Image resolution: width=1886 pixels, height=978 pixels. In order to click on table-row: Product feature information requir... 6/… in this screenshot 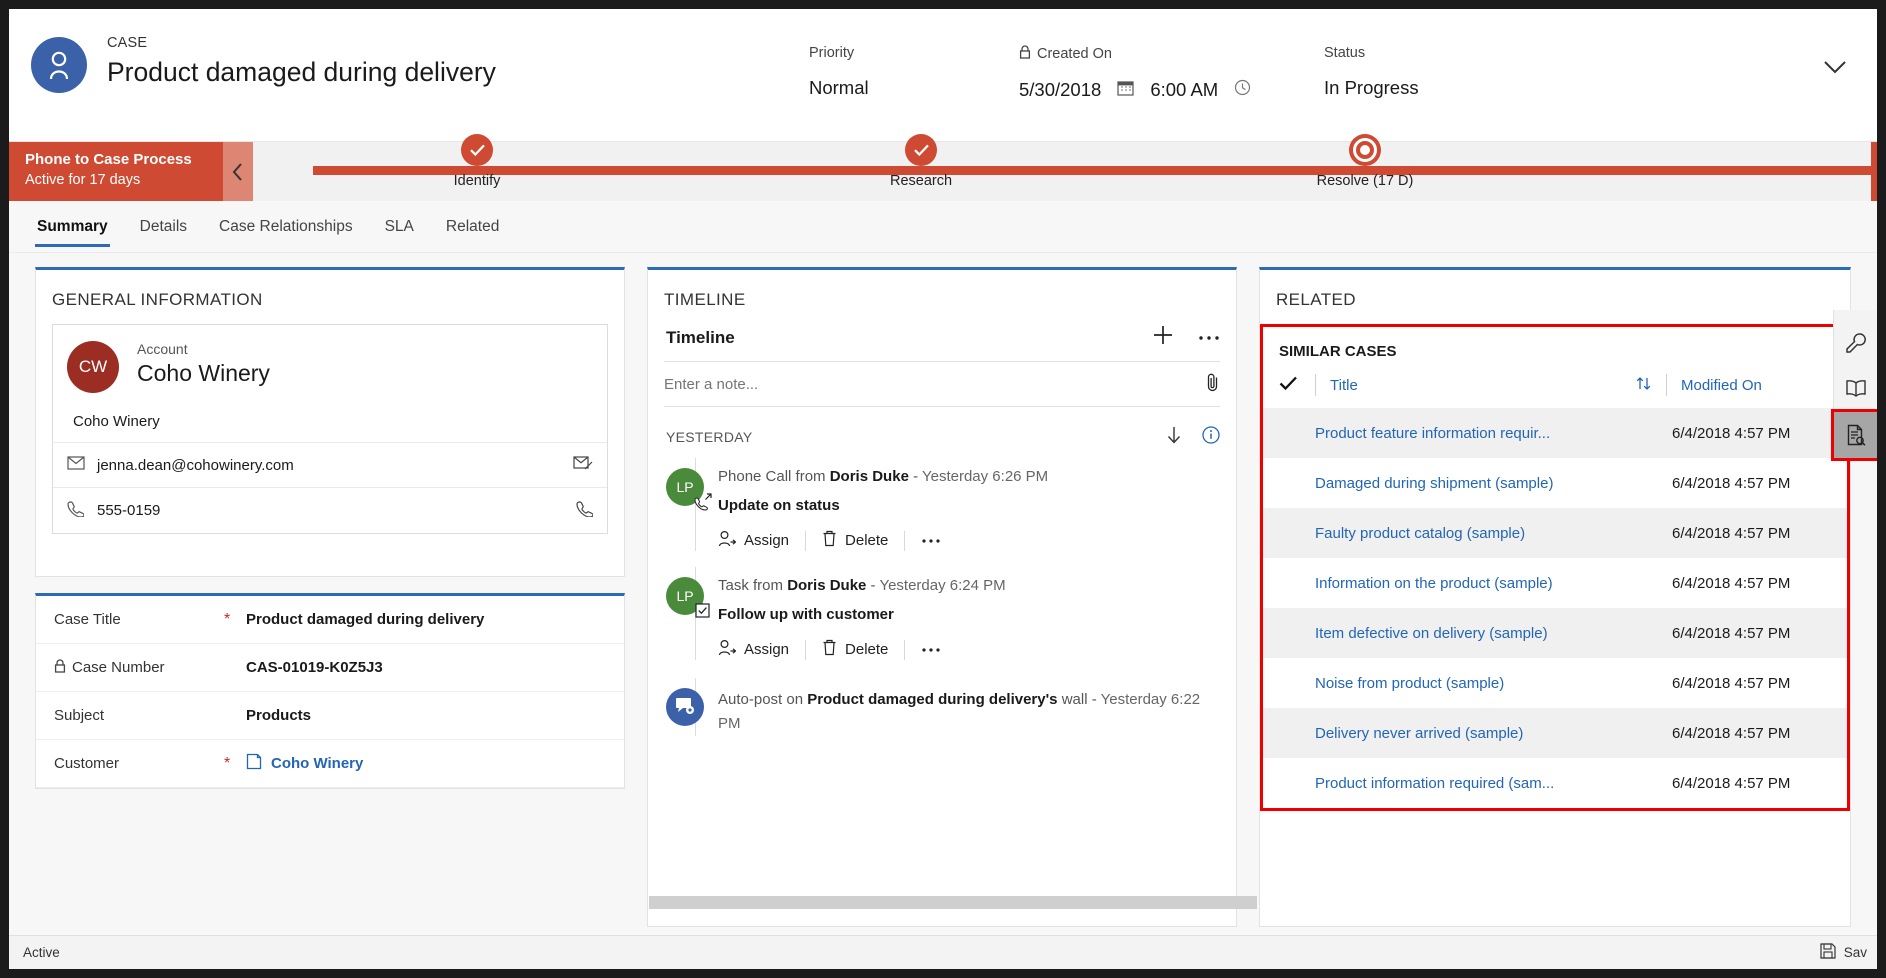, I will do `click(1555, 433)`.